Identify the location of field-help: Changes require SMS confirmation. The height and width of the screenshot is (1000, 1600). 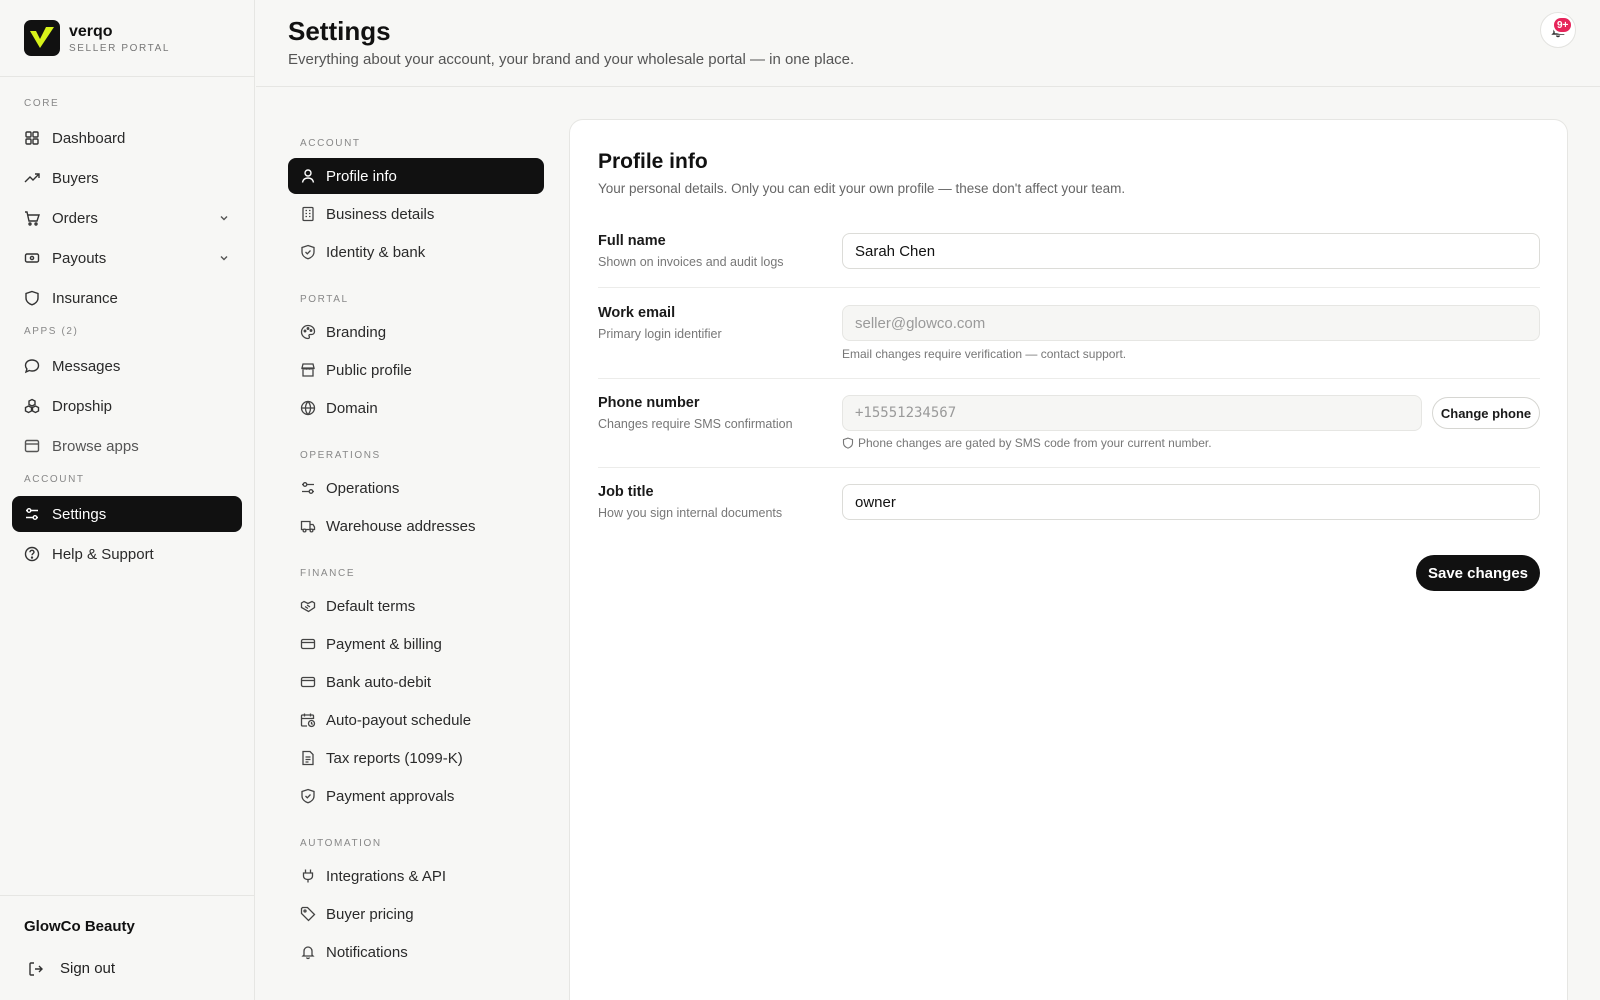
(695, 424).